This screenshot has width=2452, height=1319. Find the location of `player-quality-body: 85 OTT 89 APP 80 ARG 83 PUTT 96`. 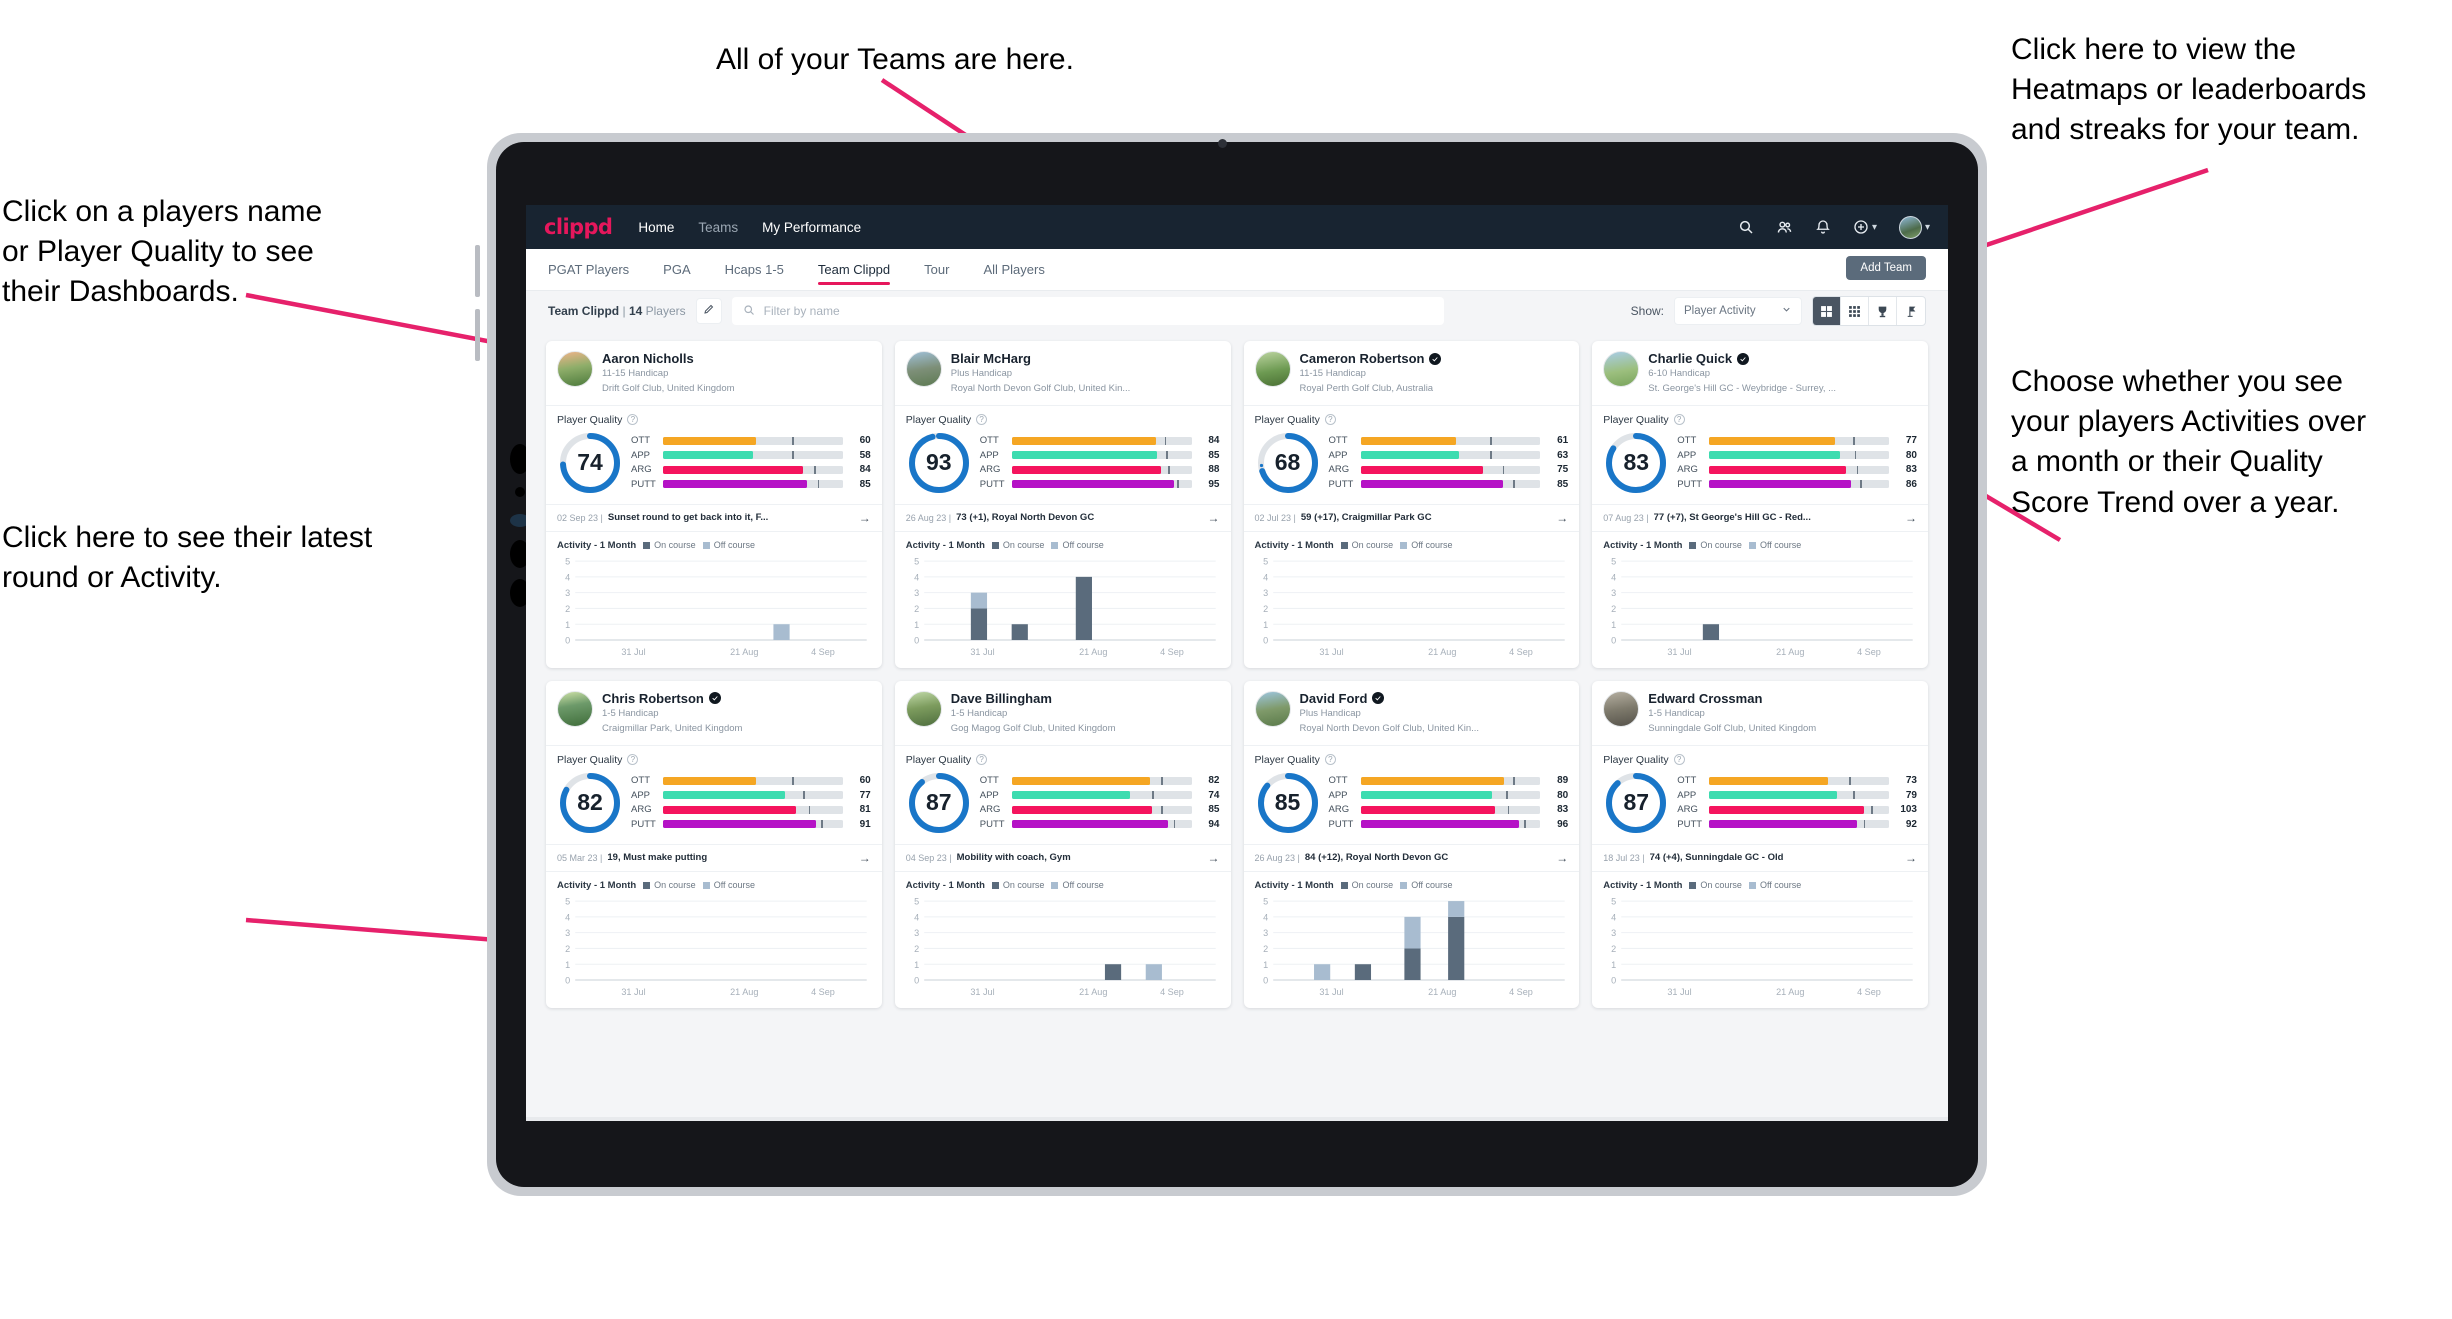

player-quality-body: 85 OTT 89 APP 80 ARG 83 PUTT 96 is located at coordinates (1412, 806).